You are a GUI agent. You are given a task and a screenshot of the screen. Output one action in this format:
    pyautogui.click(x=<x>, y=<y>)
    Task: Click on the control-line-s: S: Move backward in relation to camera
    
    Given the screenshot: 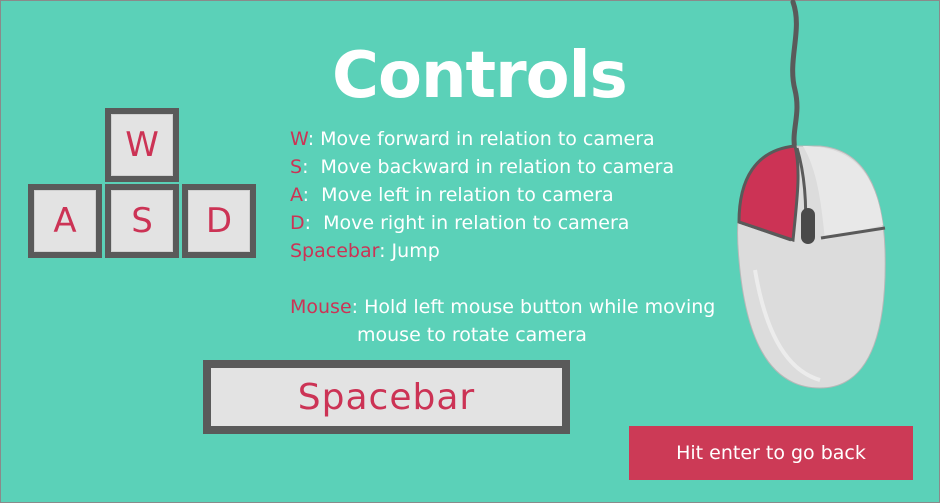 What is the action you would take?
    pyautogui.click(x=482, y=167)
    